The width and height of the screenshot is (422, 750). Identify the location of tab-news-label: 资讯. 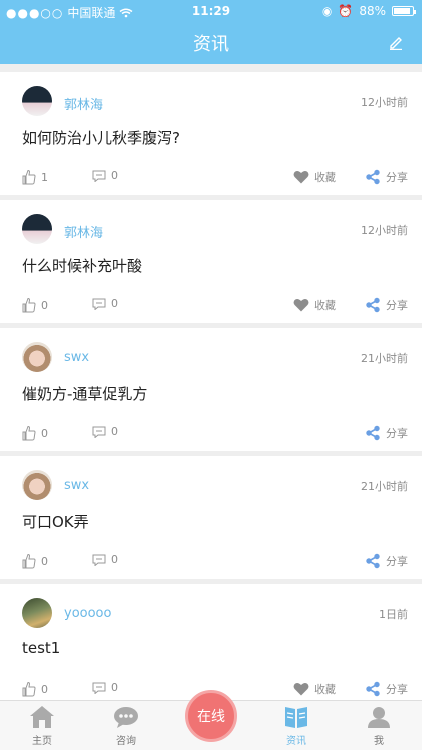
(296, 741).